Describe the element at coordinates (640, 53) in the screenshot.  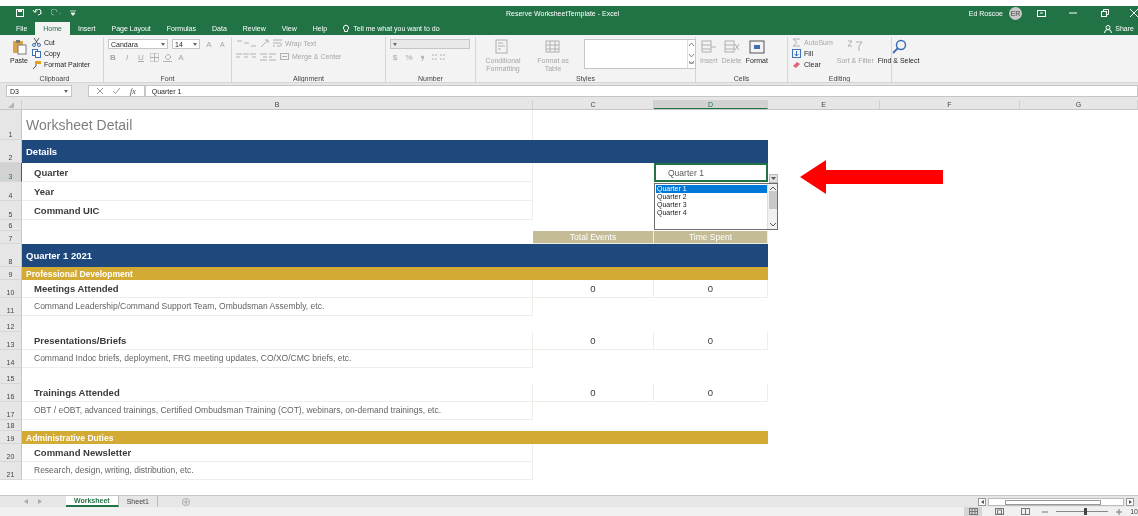
I see `style-gallery` at that location.